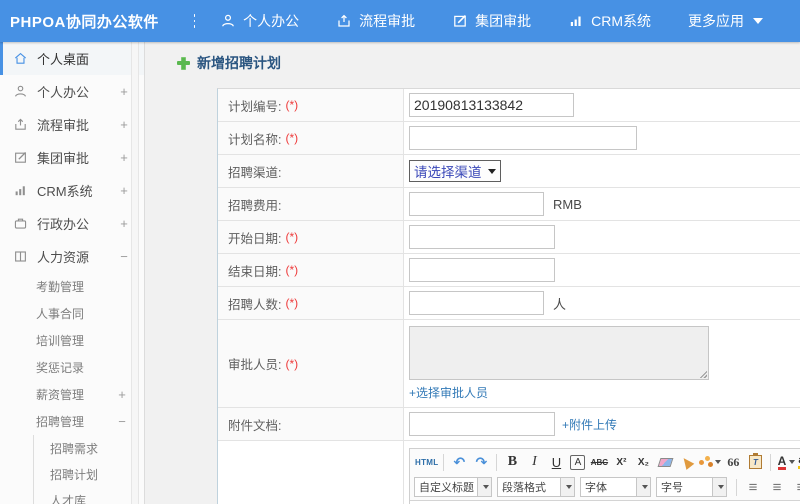 This screenshot has height=504, width=800. Describe the element at coordinates (63, 59) in the screenshot. I see `sidebar-item-label: 个人桌面` at that location.